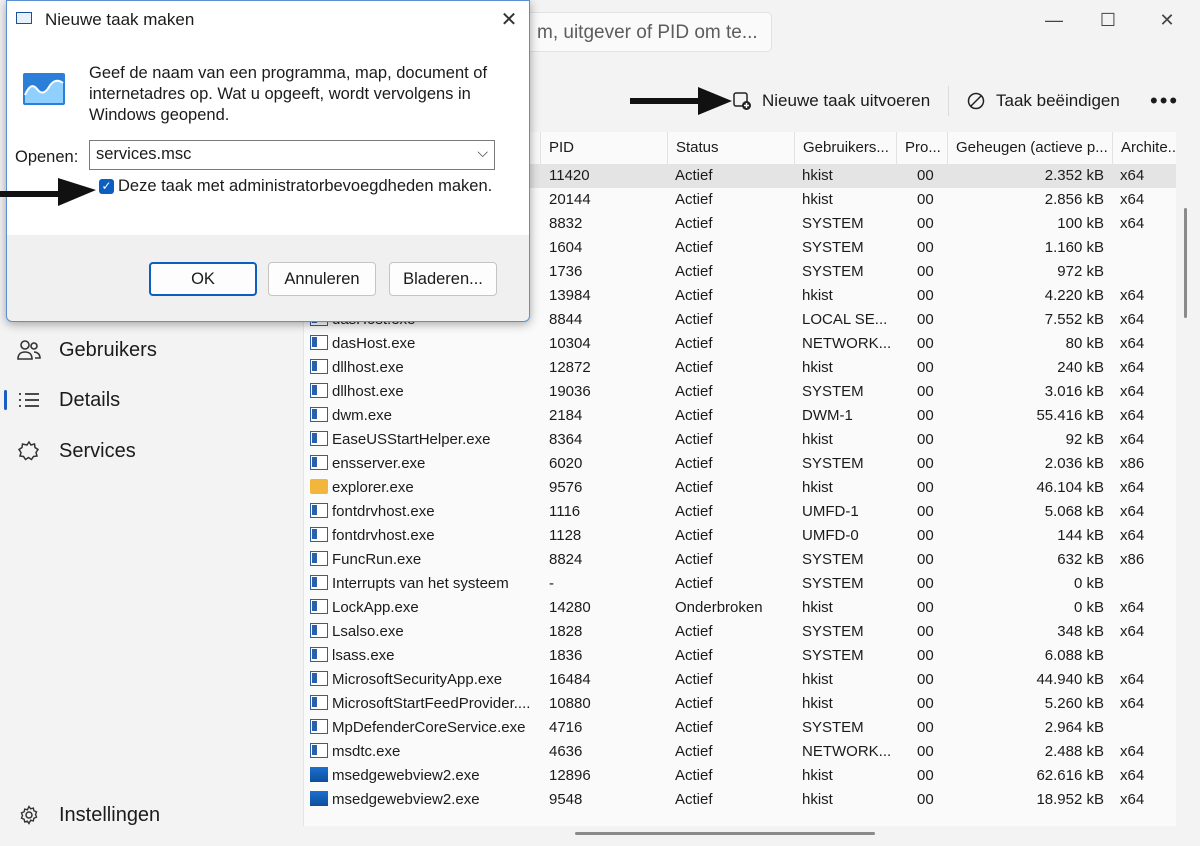 The height and width of the screenshot is (846, 1200). What do you see at coordinates (322, 279) in the screenshot?
I see `cancel-button: Annuleren` at bounding box center [322, 279].